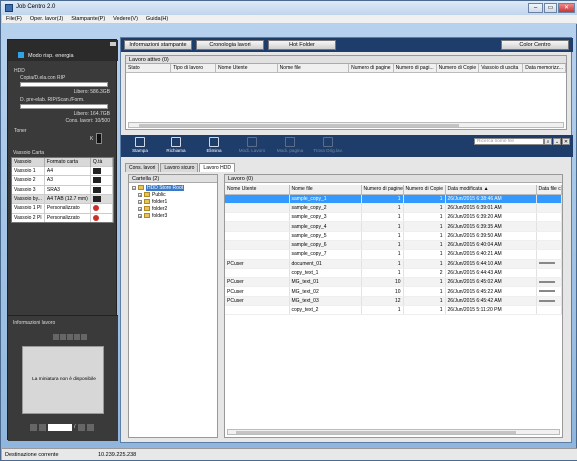 The height and width of the screenshot is (461, 577). Describe the element at coordinates (158, 209) in the screenshot. I see `tree-item: + folder2` at that location.